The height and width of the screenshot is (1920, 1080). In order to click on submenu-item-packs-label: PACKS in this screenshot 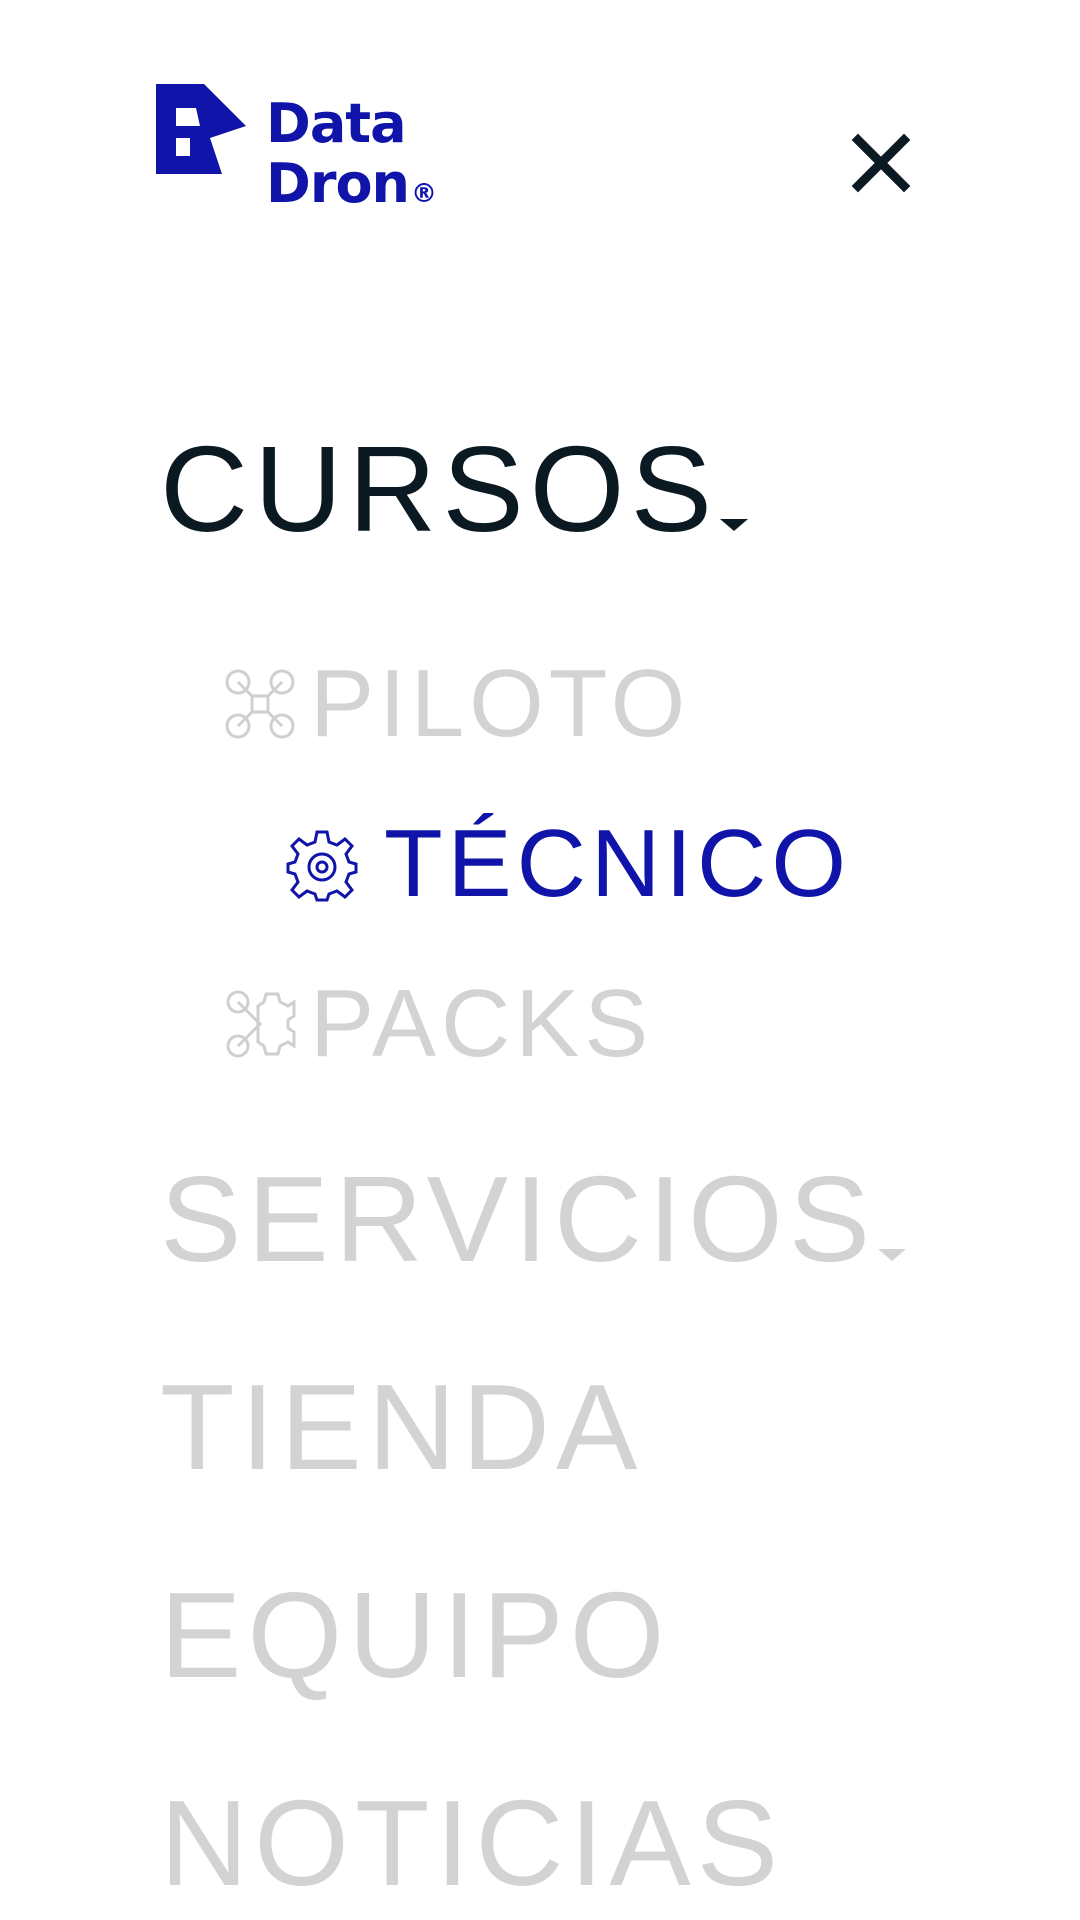, I will do `click(482, 1023)`.